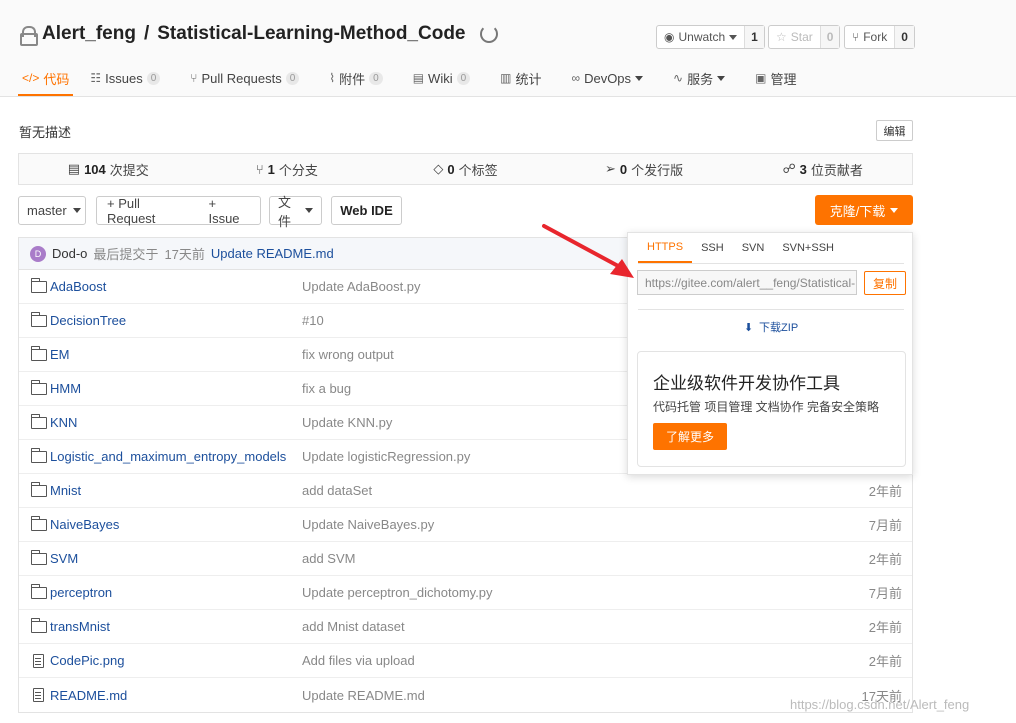  Describe the element at coordinates (77, 660) in the screenshot. I see `file-name-link: CodePic.png` at that location.